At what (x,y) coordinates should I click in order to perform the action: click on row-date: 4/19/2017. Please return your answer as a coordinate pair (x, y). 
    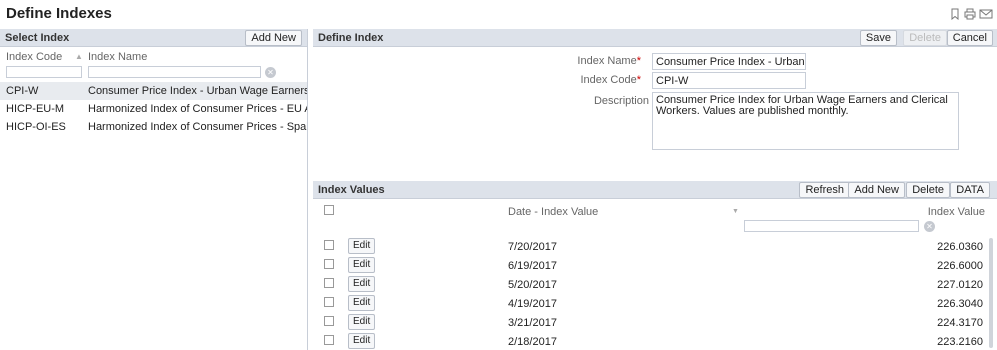
    Looking at the image, I should click on (532, 304).